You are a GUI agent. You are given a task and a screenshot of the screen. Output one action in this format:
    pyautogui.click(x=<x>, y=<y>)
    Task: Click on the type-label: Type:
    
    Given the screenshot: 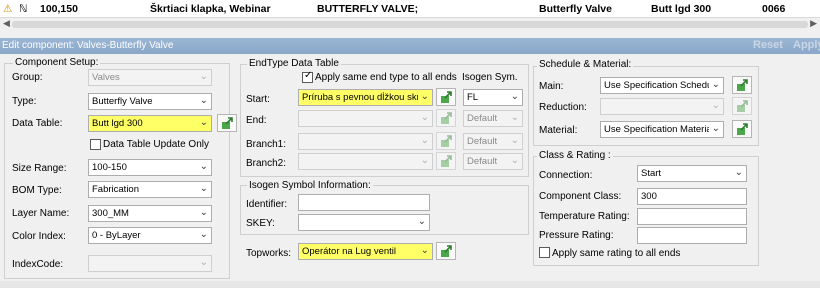 What is the action you would take?
    pyautogui.click(x=24, y=101)
    